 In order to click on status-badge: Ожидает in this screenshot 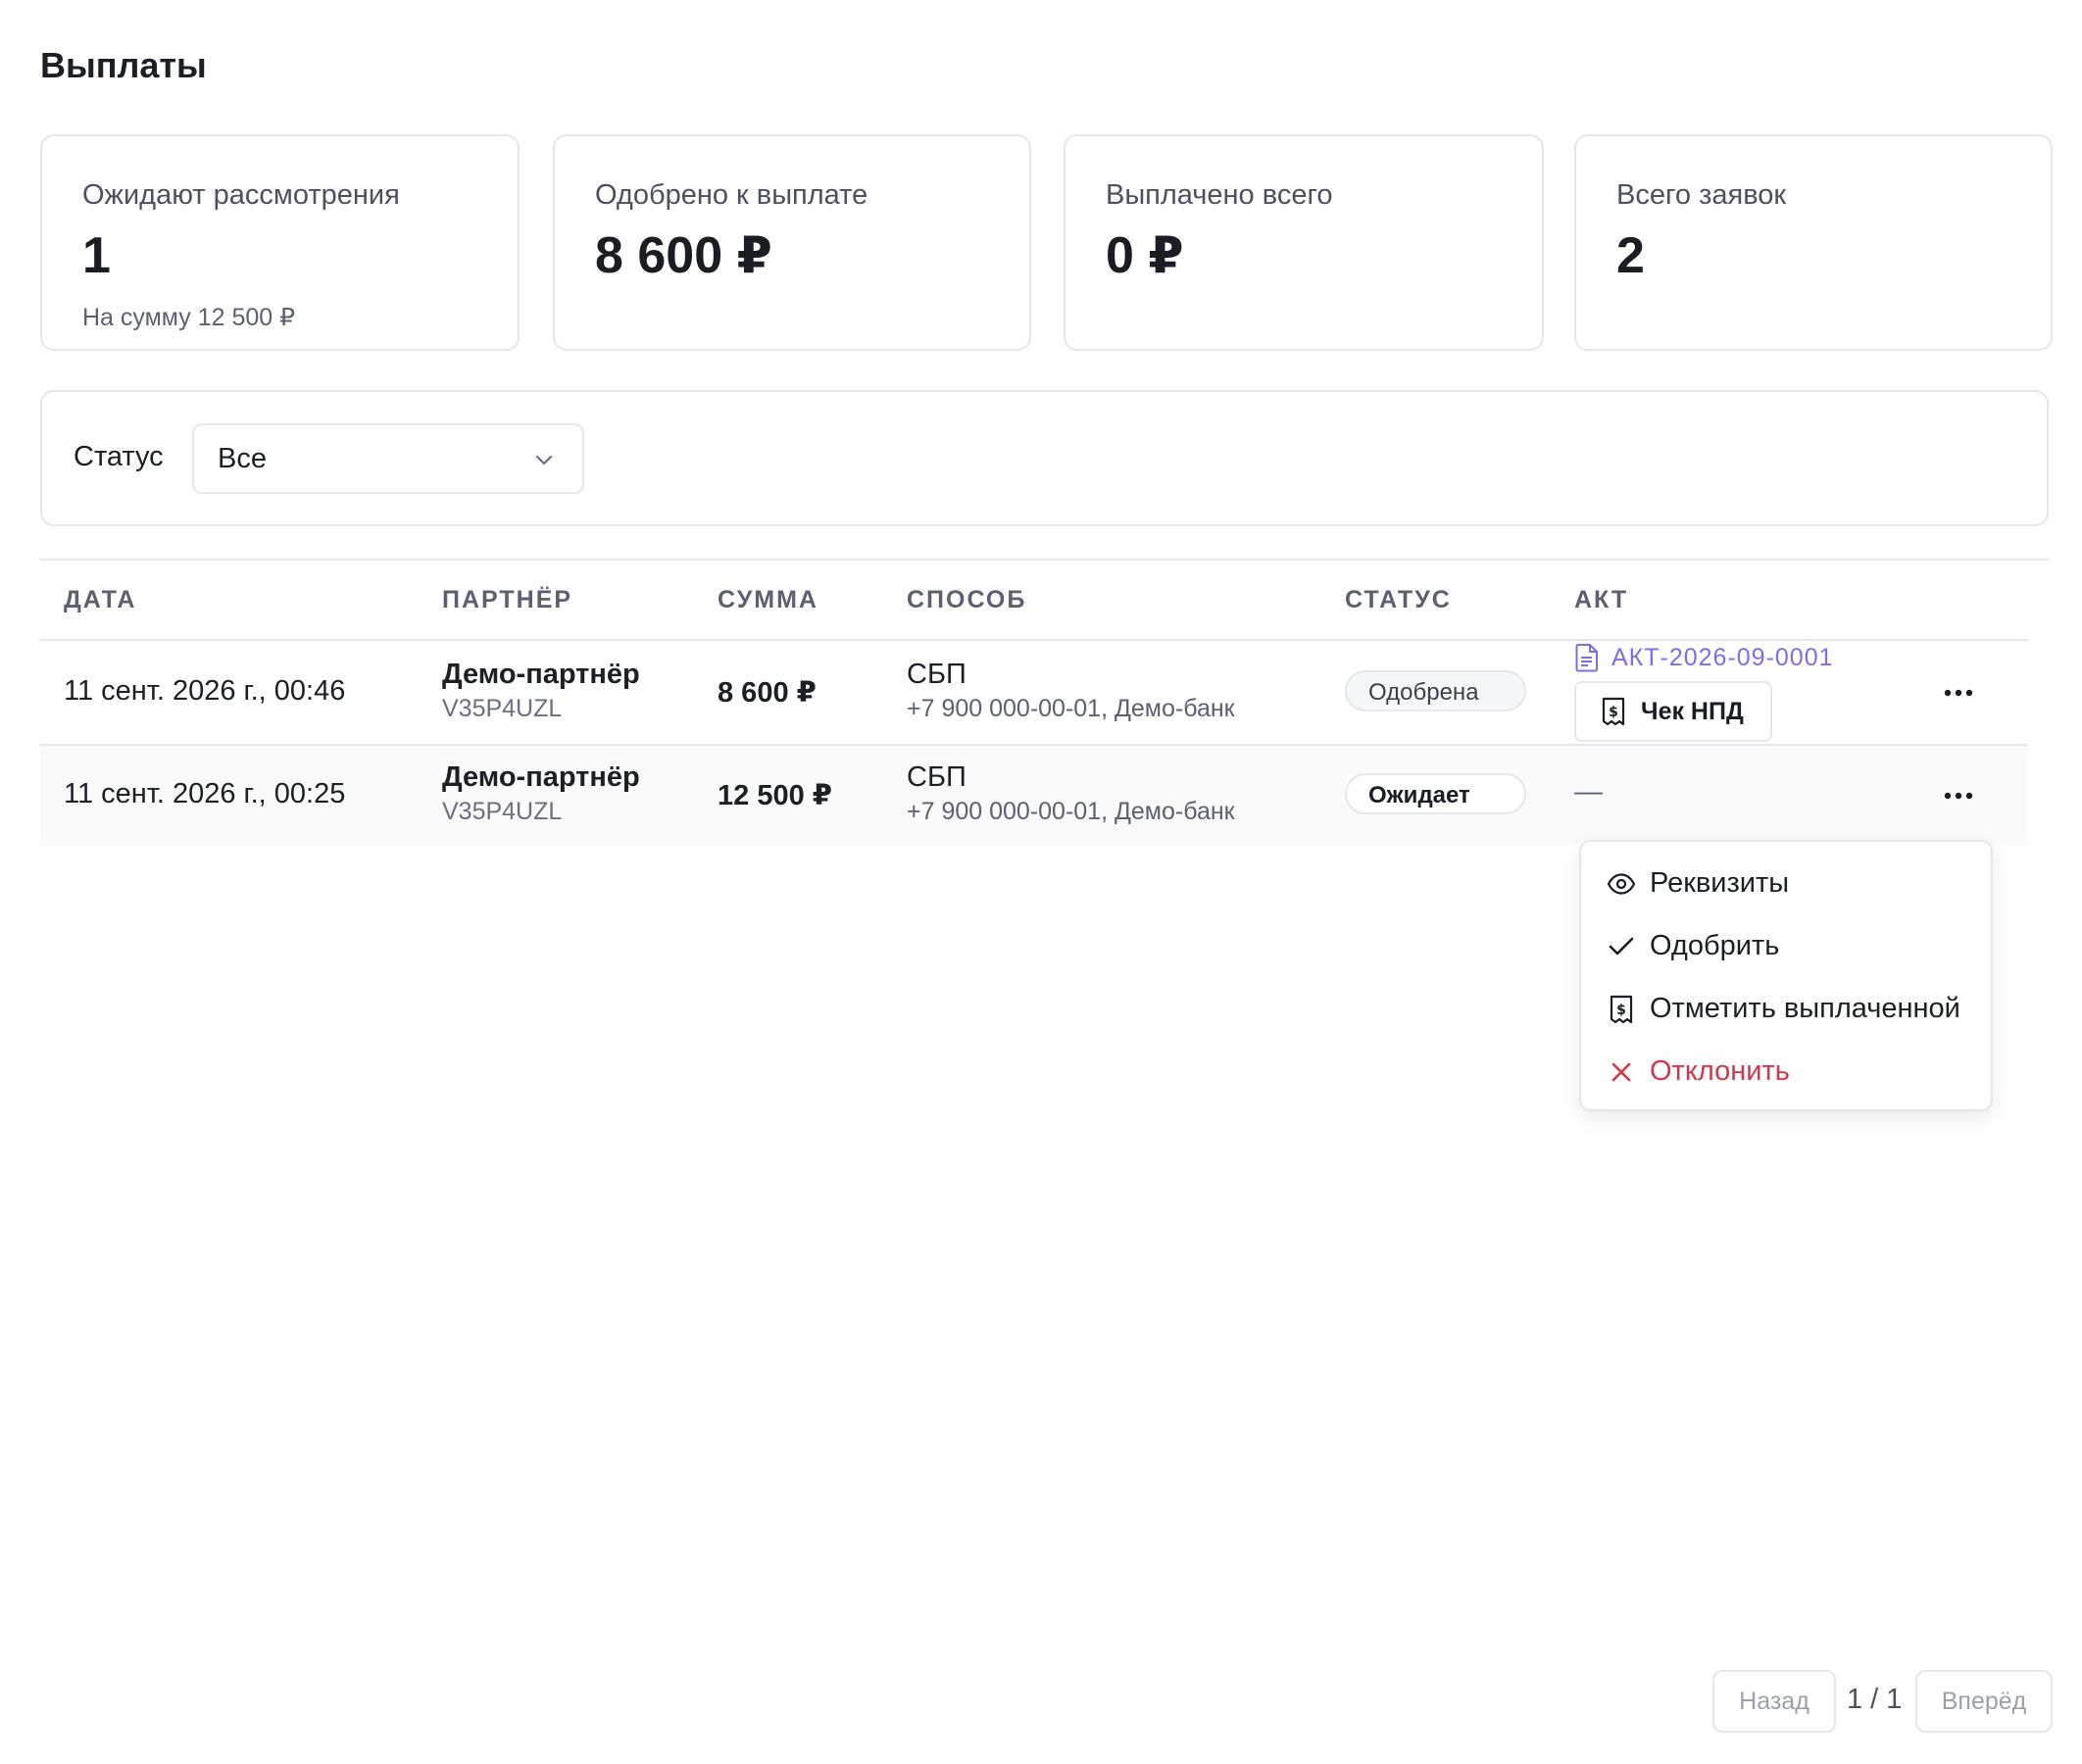, I will do `click(1435, 793)`.